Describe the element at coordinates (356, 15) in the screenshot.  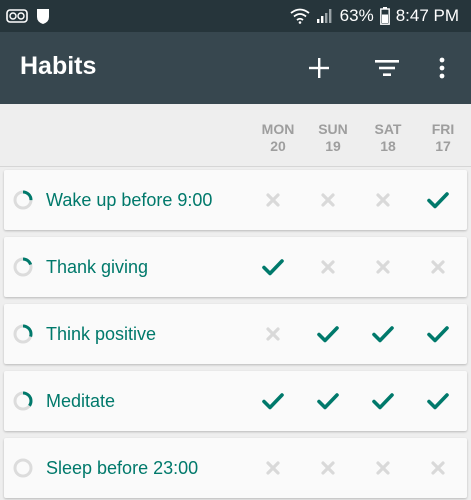
I see `battery-percent: 63%` at that location.